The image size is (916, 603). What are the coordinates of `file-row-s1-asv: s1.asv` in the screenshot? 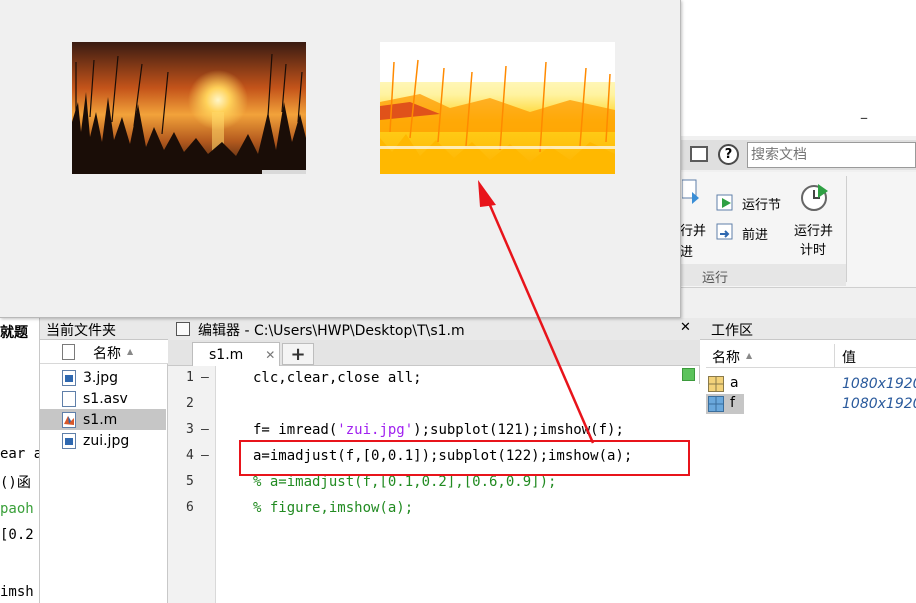 It's located at (103, 398).